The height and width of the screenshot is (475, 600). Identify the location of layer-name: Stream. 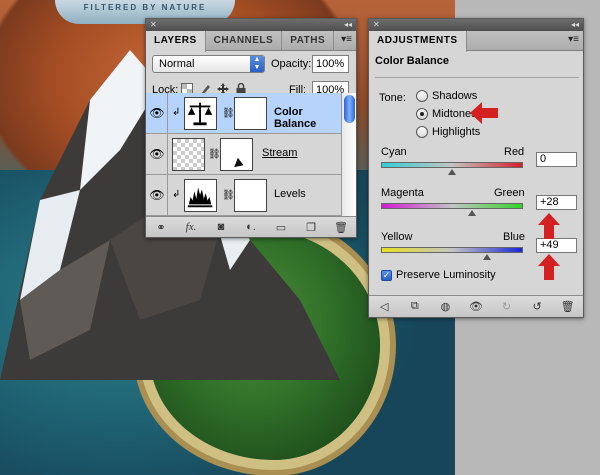
(279, 153).